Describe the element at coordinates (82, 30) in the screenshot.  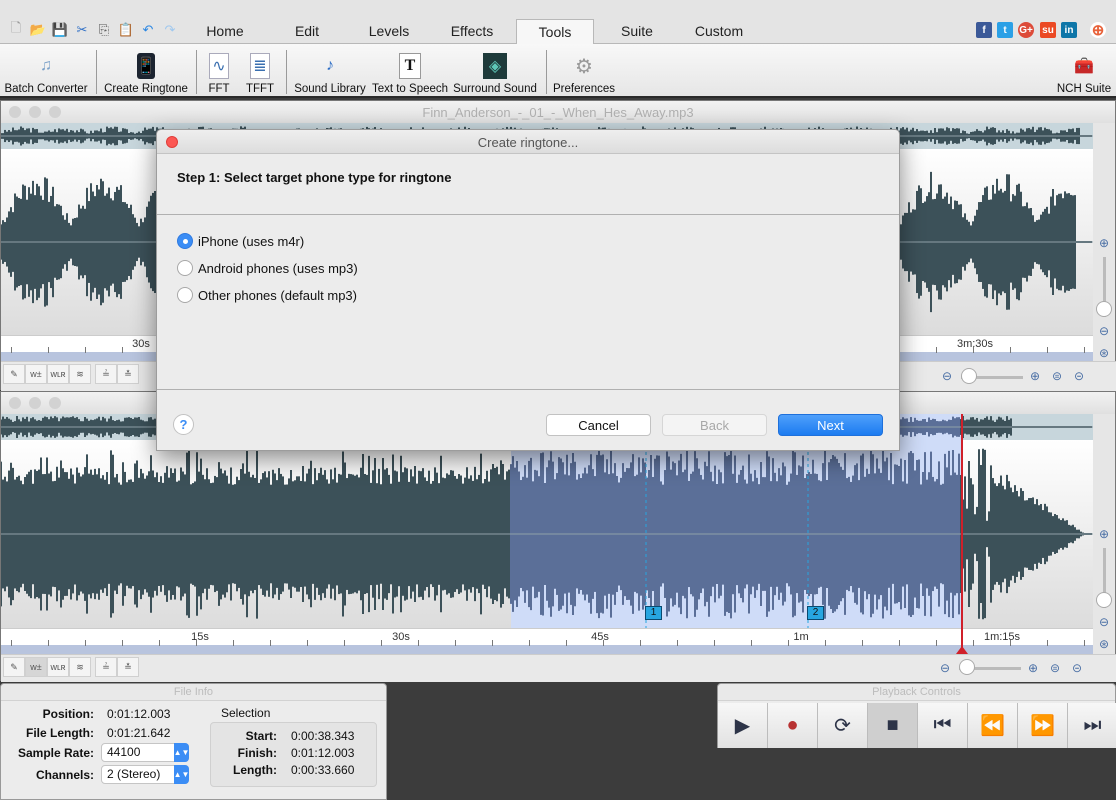
I see `cut-icon: ✂` at that location.